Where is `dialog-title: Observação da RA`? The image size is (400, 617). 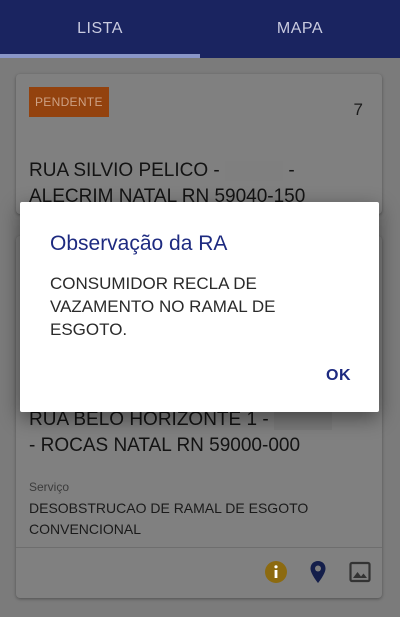 dialog-title: Observação da RA is located at coordinates (139, 243).